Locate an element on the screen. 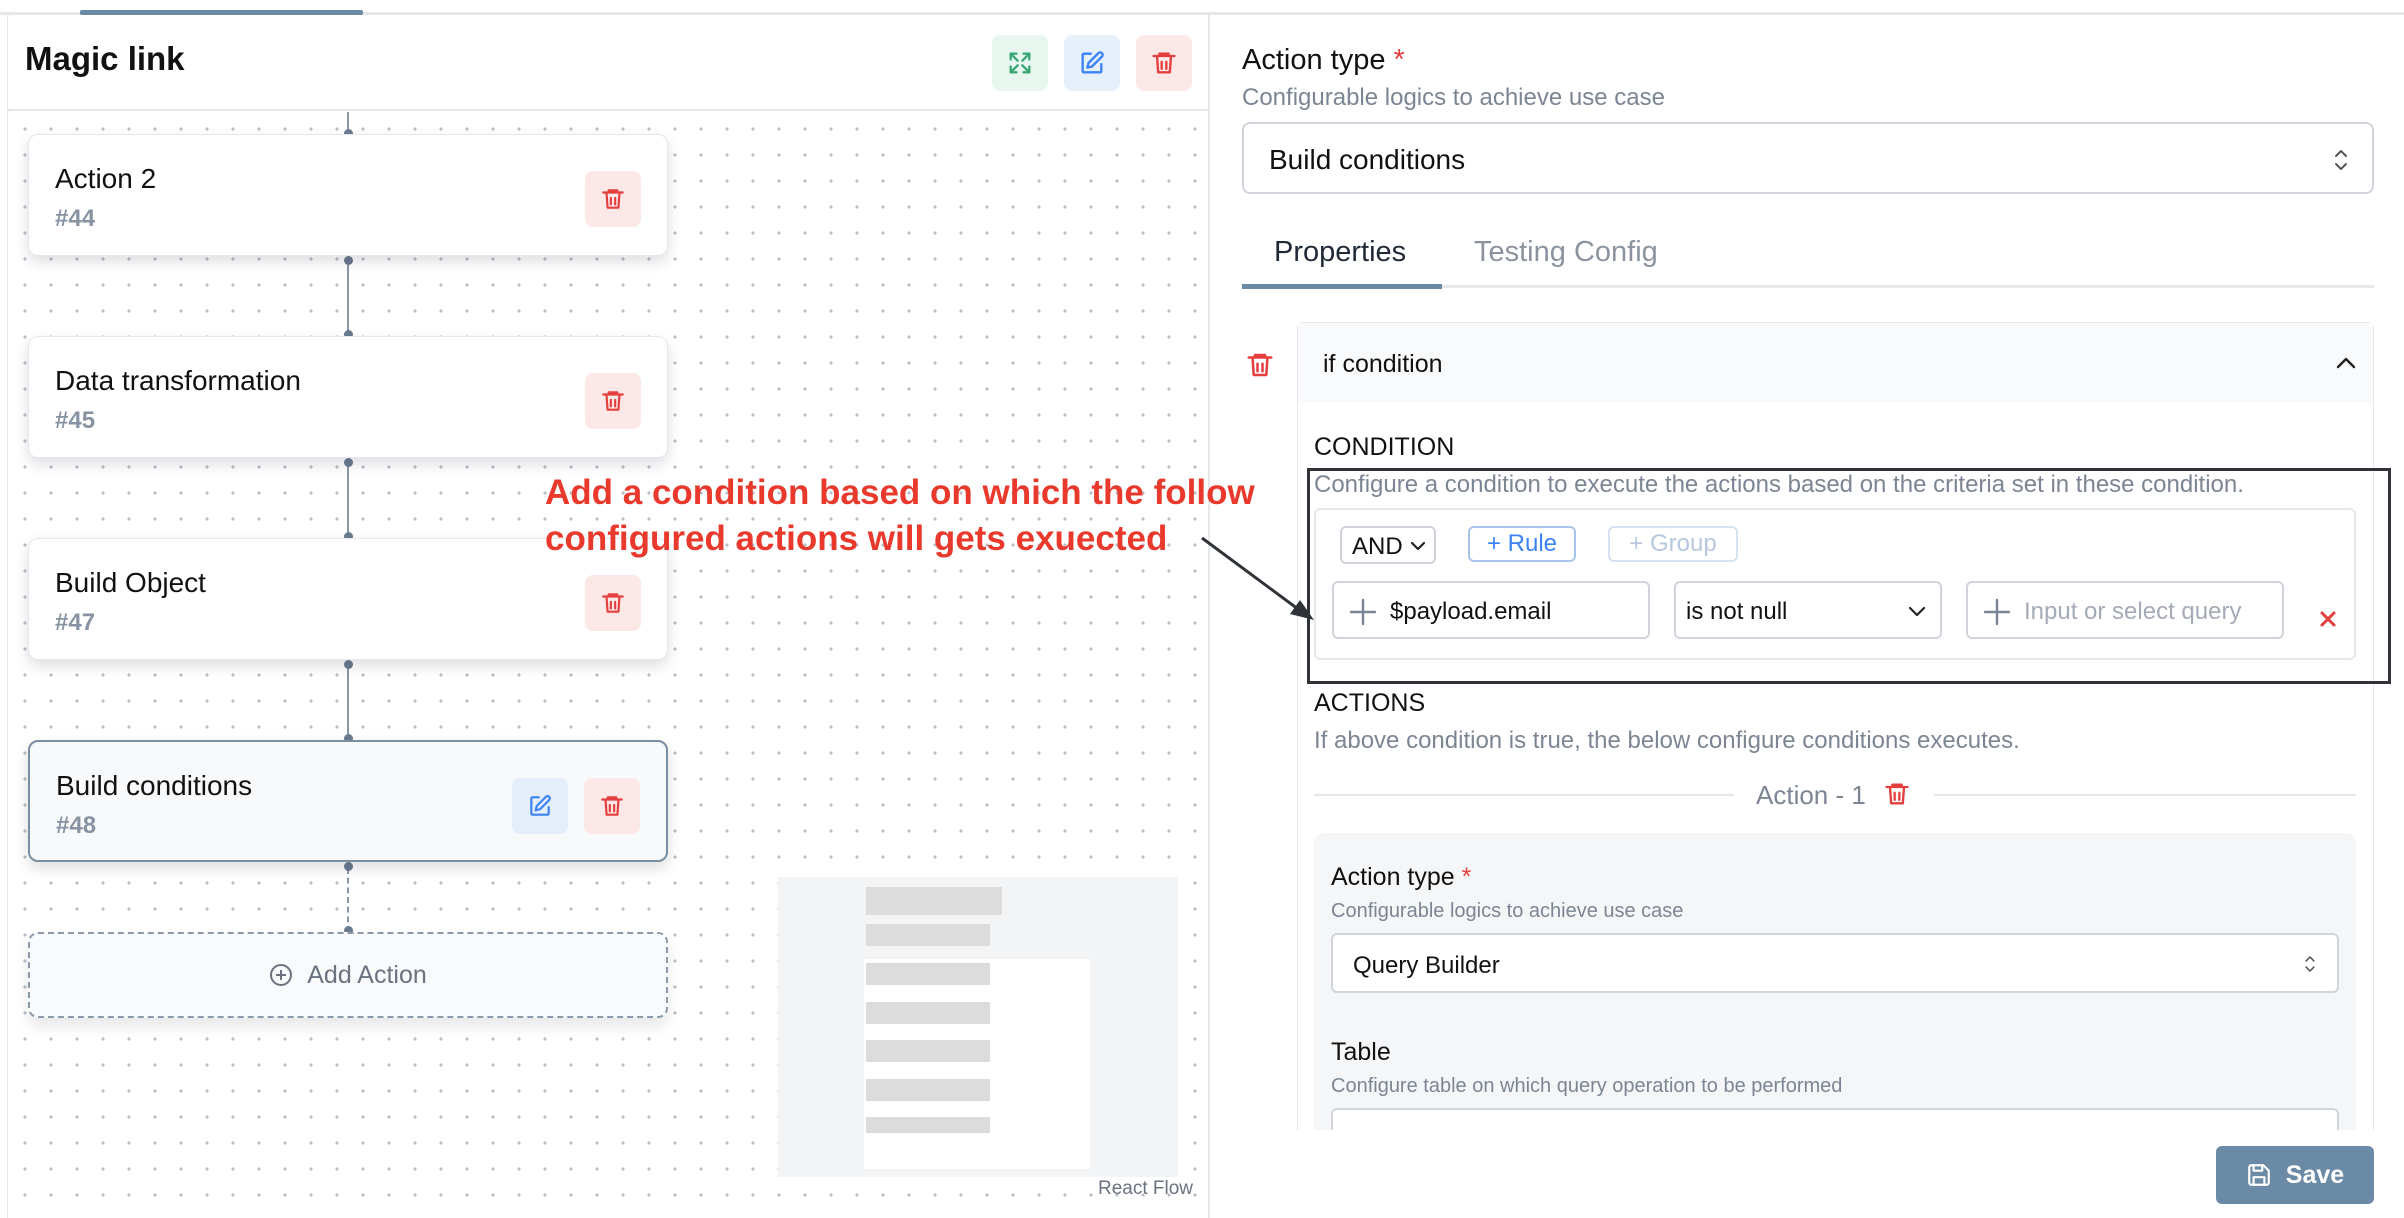  page-title: Magic link is located at coordinates (105, 58).